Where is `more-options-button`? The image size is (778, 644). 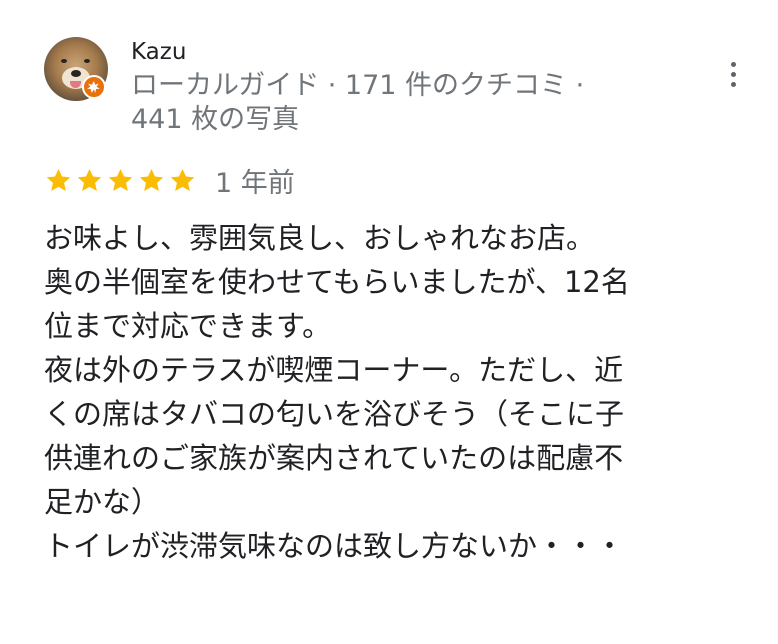 more-options-button is located at coordinates (733, 74).